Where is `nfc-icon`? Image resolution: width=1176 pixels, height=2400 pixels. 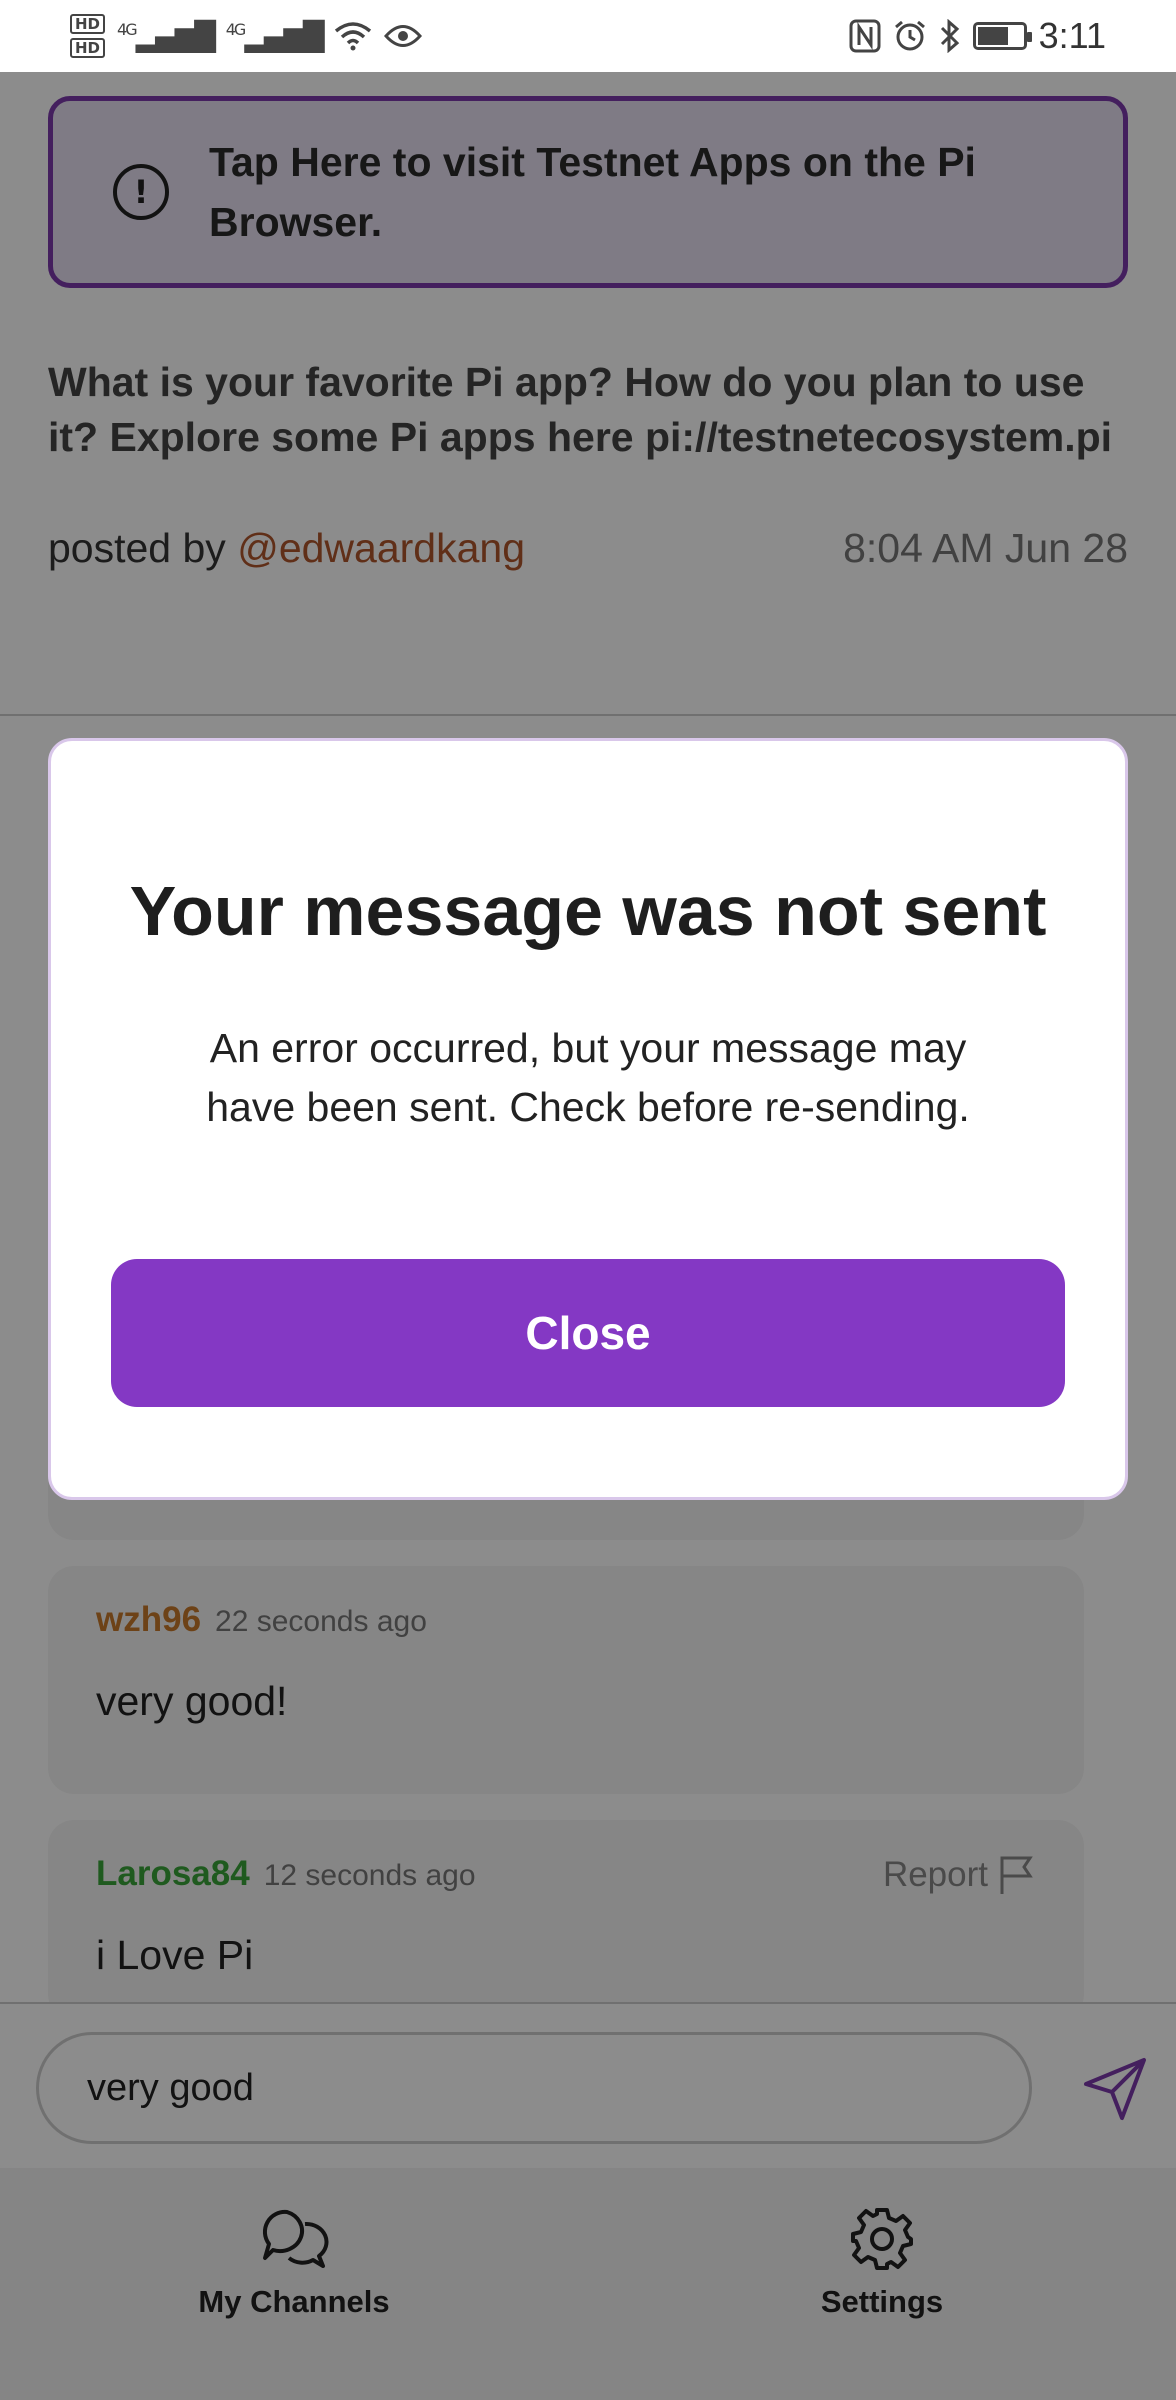 nfc-icon is located at coordinates (865, 36).